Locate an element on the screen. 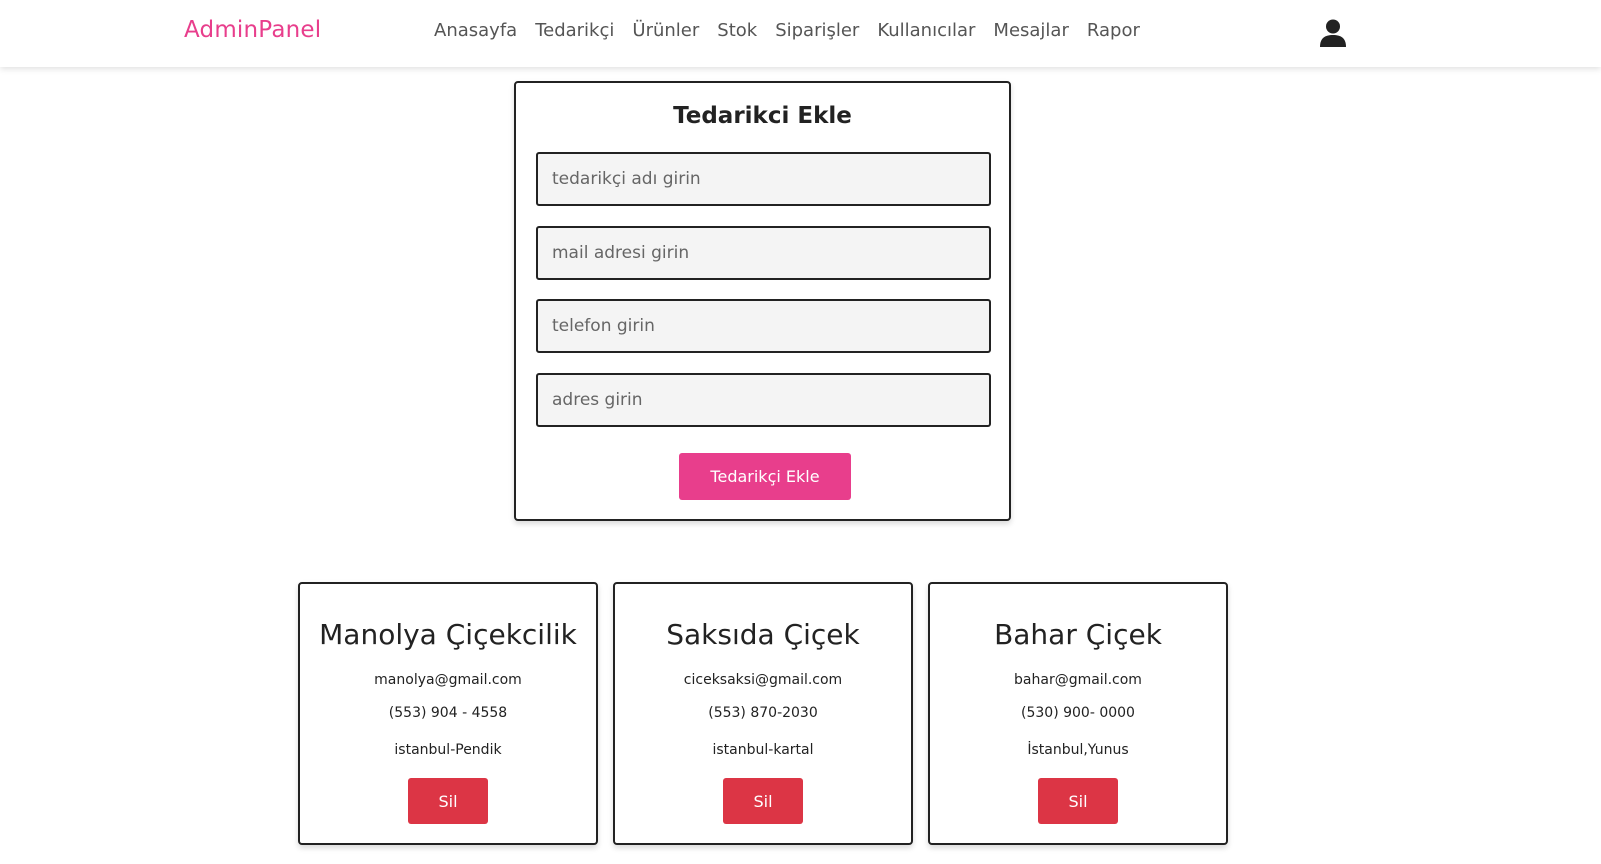  supplier-name-input is located at coordinates (763, 179).